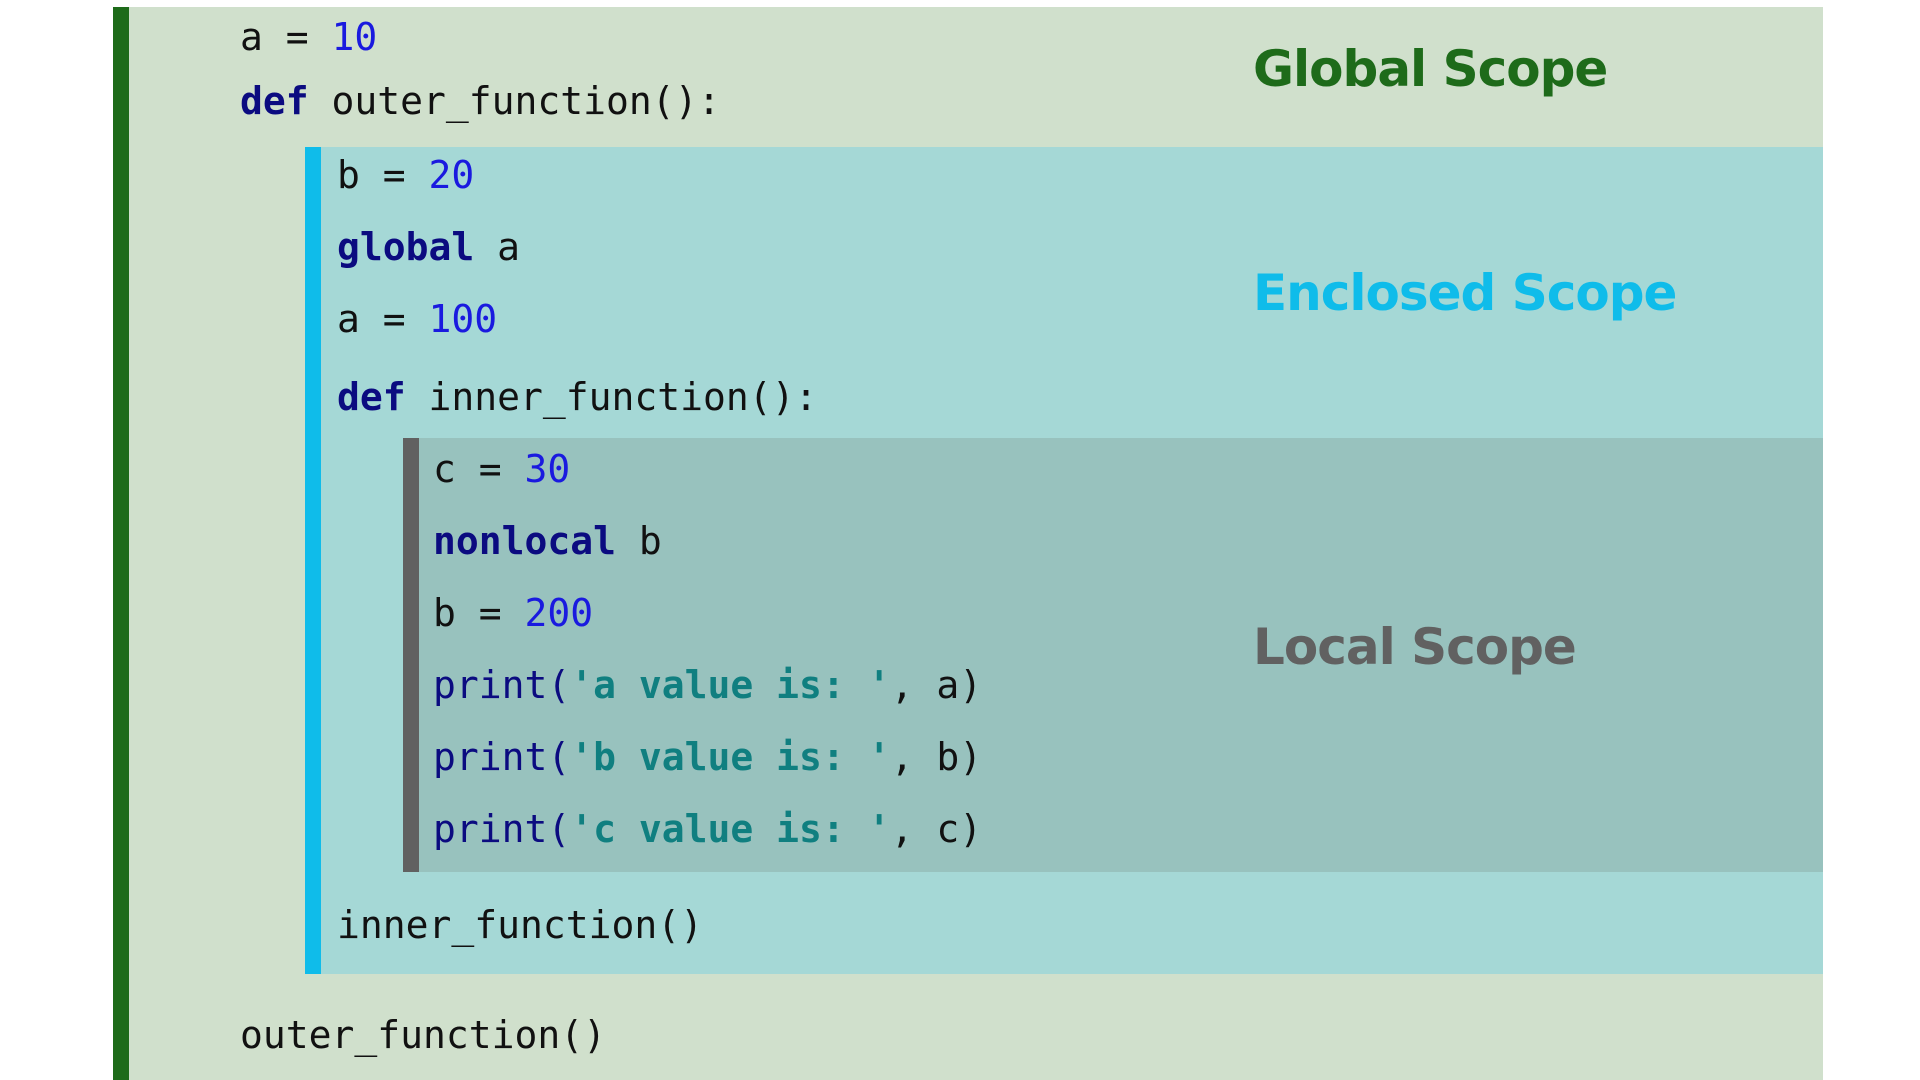 The image size is (1920, 1080). What do you see at coordinates (463, 319) in the screenshot?
I see `code-number: 100` at bounding box center [463, 319].